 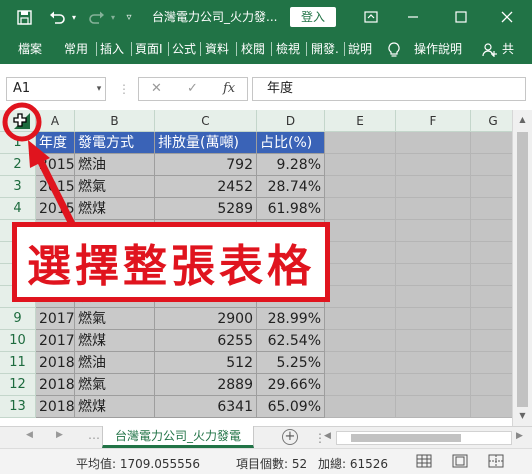 What do you see at coordinates (288, 49) in the screenshot?
I see `tab-view: 檢視` at bounding box center [288, 49].